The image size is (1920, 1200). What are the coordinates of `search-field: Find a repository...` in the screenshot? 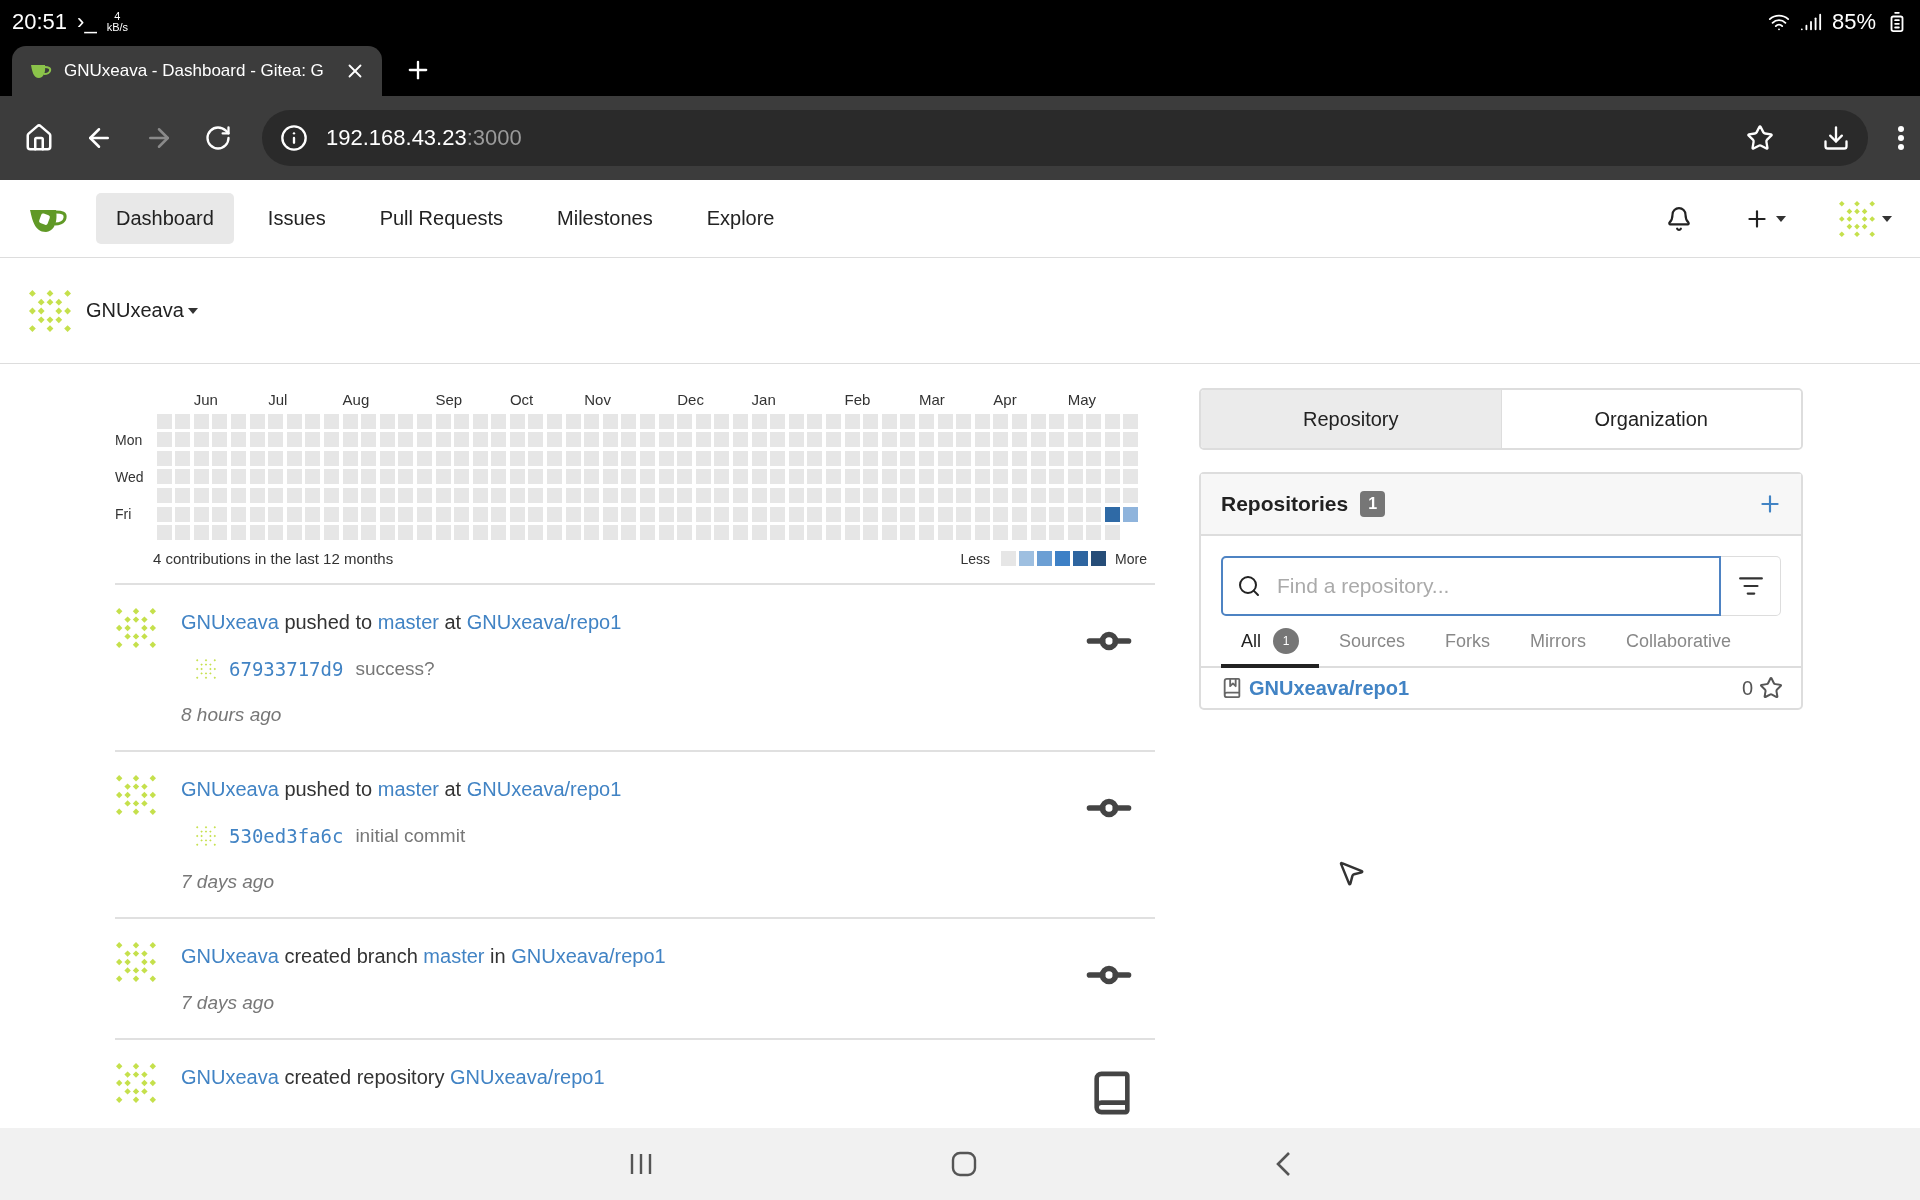 It's located at (1471, 586).